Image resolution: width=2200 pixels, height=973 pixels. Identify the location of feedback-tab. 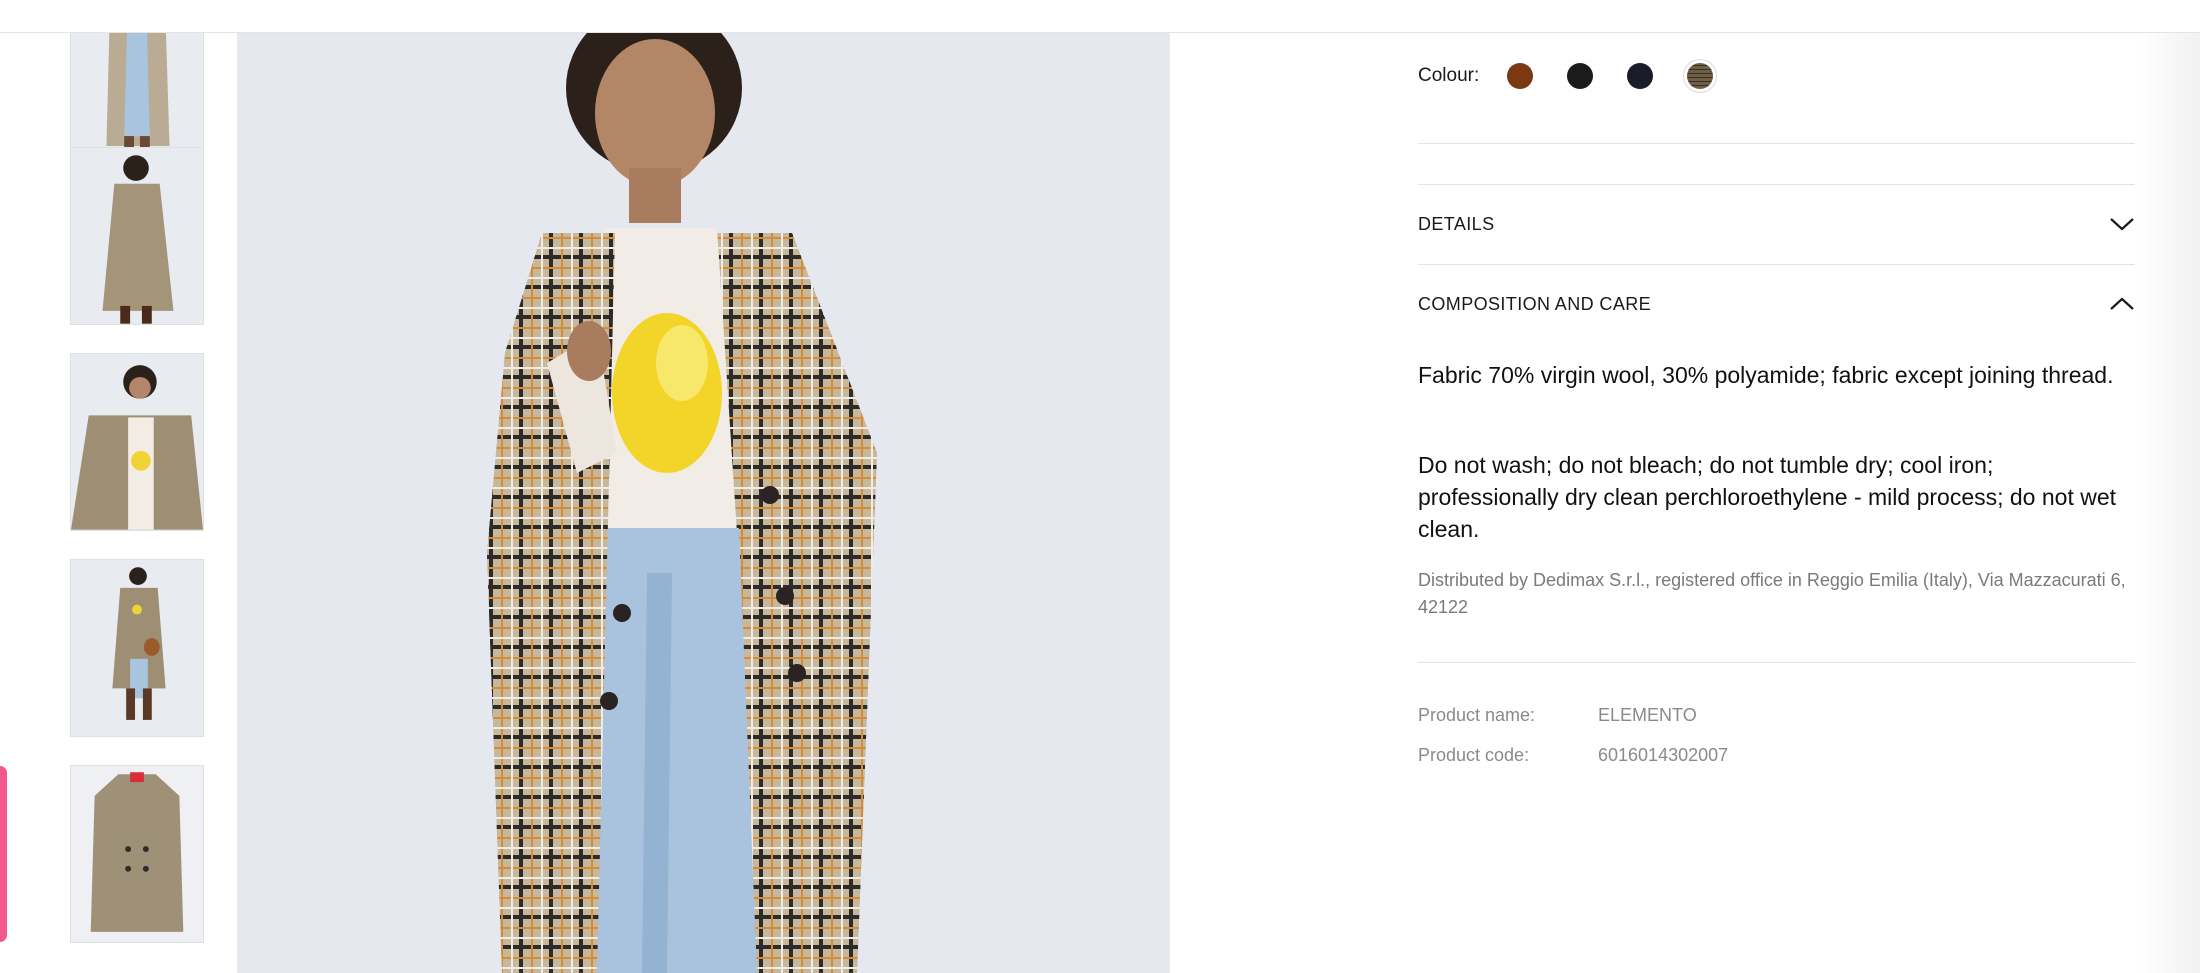
(3, 854).